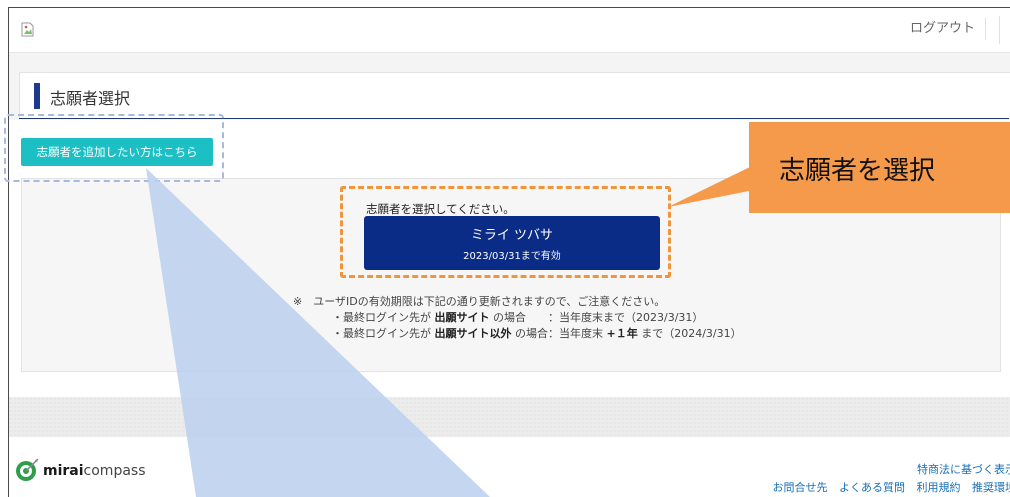  What do you see at coordinates (711, 186) in the screenshot?
I see `callout-tail` at bounding box center [711, 186].